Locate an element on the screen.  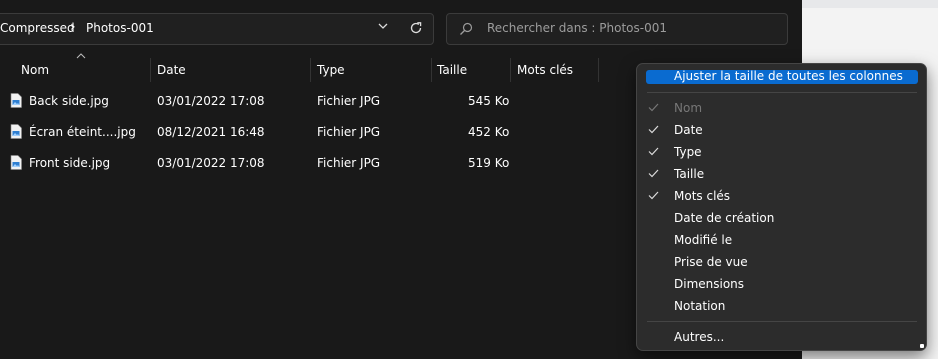
menu-item-label: Type is located at coordinates (688, 152).